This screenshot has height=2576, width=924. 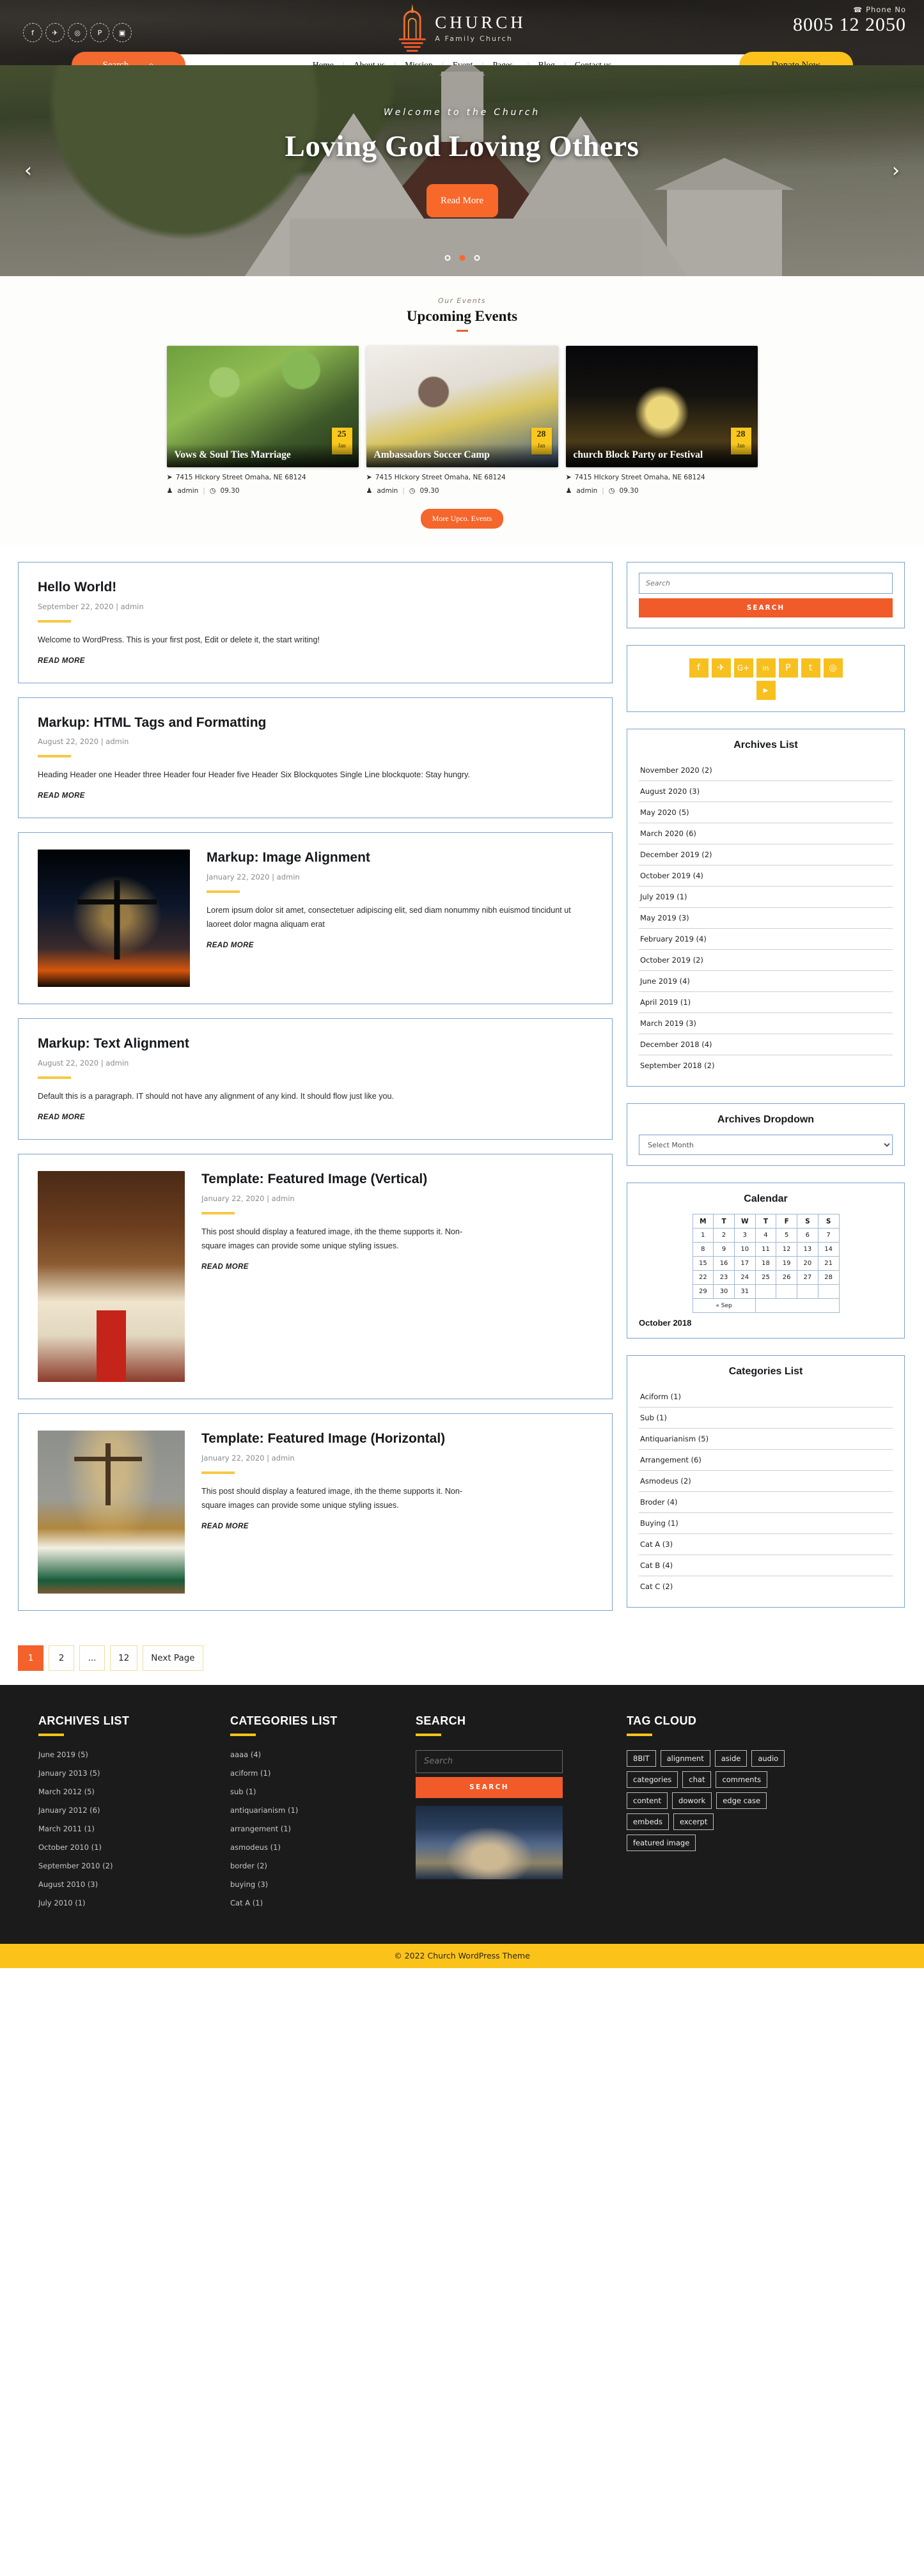 What do you see at coordinates (766, 791) in the screenshot?
I see `archive-item: August 2020 (3)` at bounding box center [766, 791].